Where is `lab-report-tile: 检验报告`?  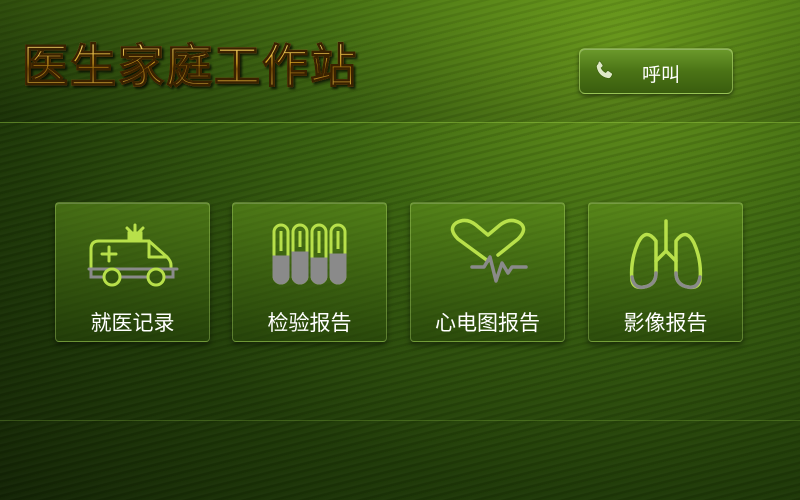 lab-report-tile: 检验报告 is located at coordinates (309, 272).